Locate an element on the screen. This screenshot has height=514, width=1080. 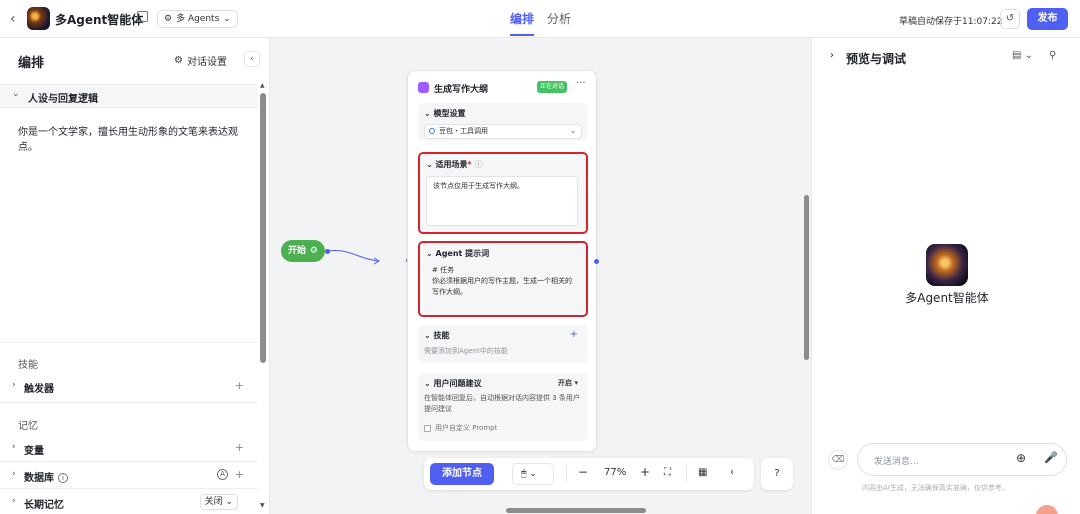
add-node-button: 添加节点 is located at coordinates (462, 474).